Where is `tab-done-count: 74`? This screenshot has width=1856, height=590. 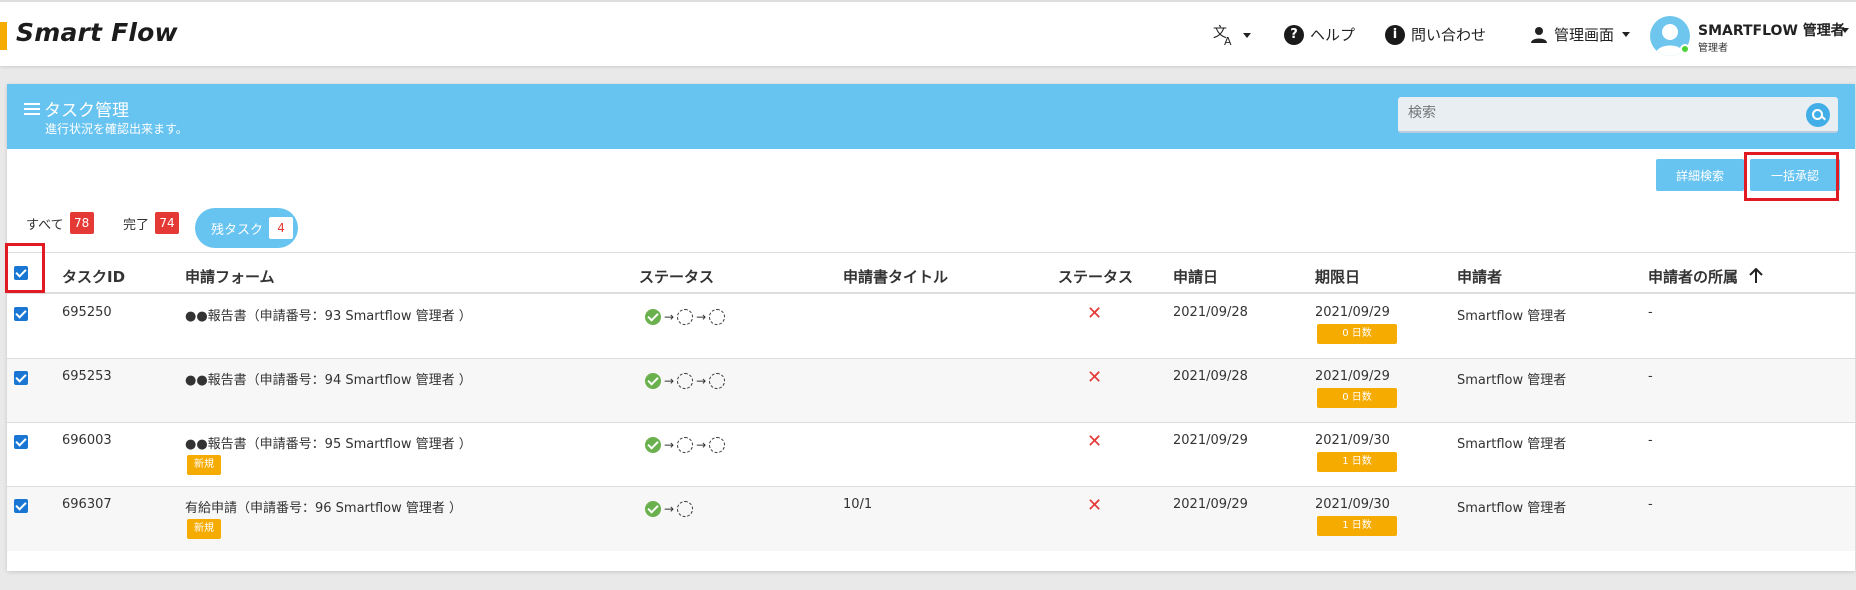
tab-done-count: 74 is located at coordinates (167, 223).